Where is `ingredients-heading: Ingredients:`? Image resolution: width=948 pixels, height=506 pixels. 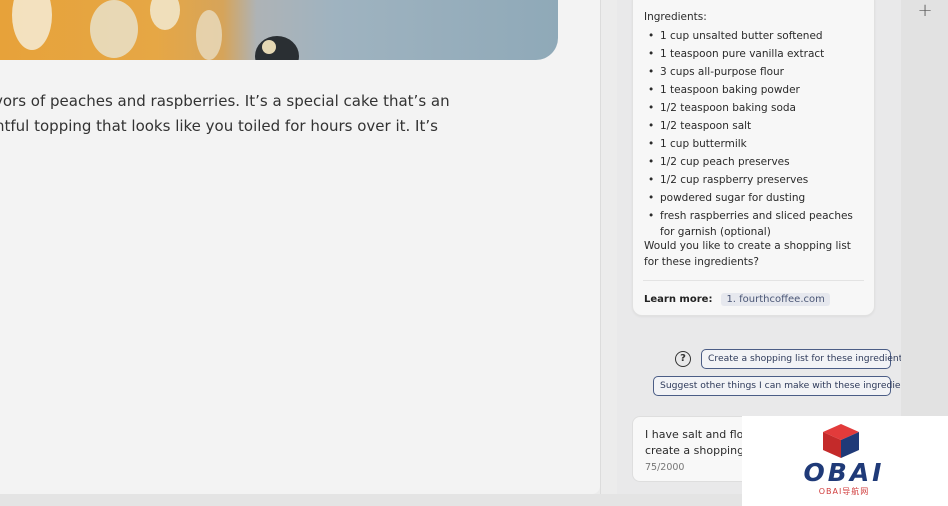
ingredients-heading: Ingredients: is located at coordinates (675, 17).